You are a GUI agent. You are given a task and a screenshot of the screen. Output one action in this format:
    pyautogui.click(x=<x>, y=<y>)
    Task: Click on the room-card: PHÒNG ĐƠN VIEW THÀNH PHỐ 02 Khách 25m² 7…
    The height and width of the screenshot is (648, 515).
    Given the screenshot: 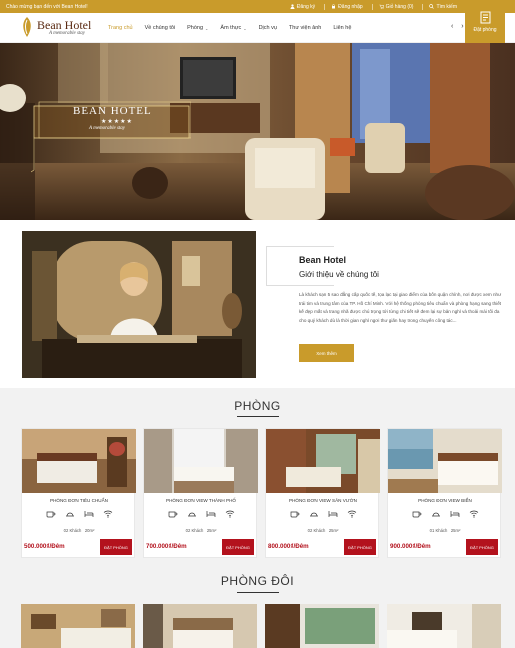 What is the action you would take?
    pyautogui.click(x=200, y=493)
    